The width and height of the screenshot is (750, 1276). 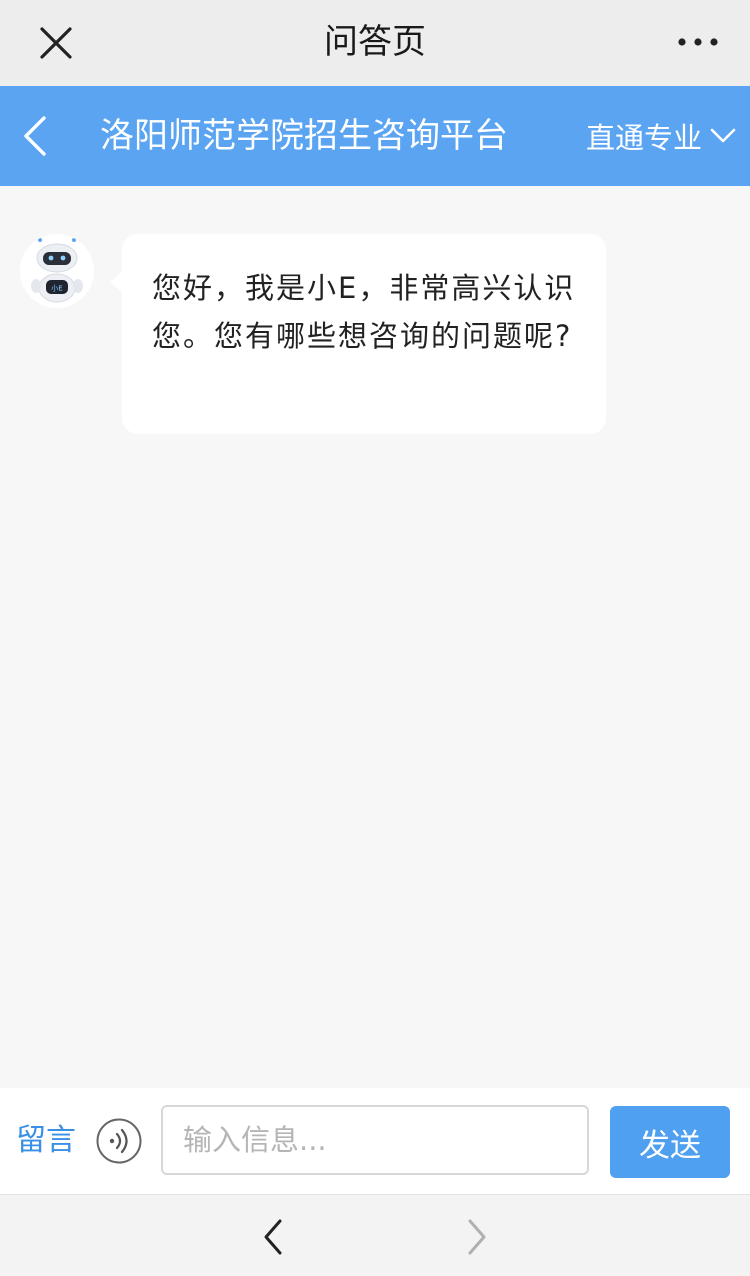 I want to click on message-input-bar: 留言 发送, so click(x=375, y=1141).